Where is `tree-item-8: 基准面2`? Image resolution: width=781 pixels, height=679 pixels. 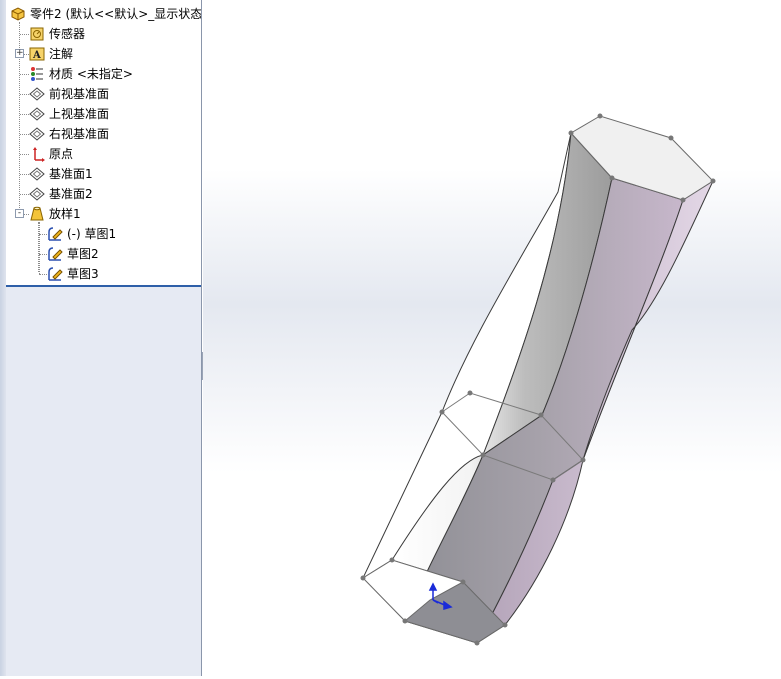 tree-item-8: 基准面2 is located at coordinates (61, 194).